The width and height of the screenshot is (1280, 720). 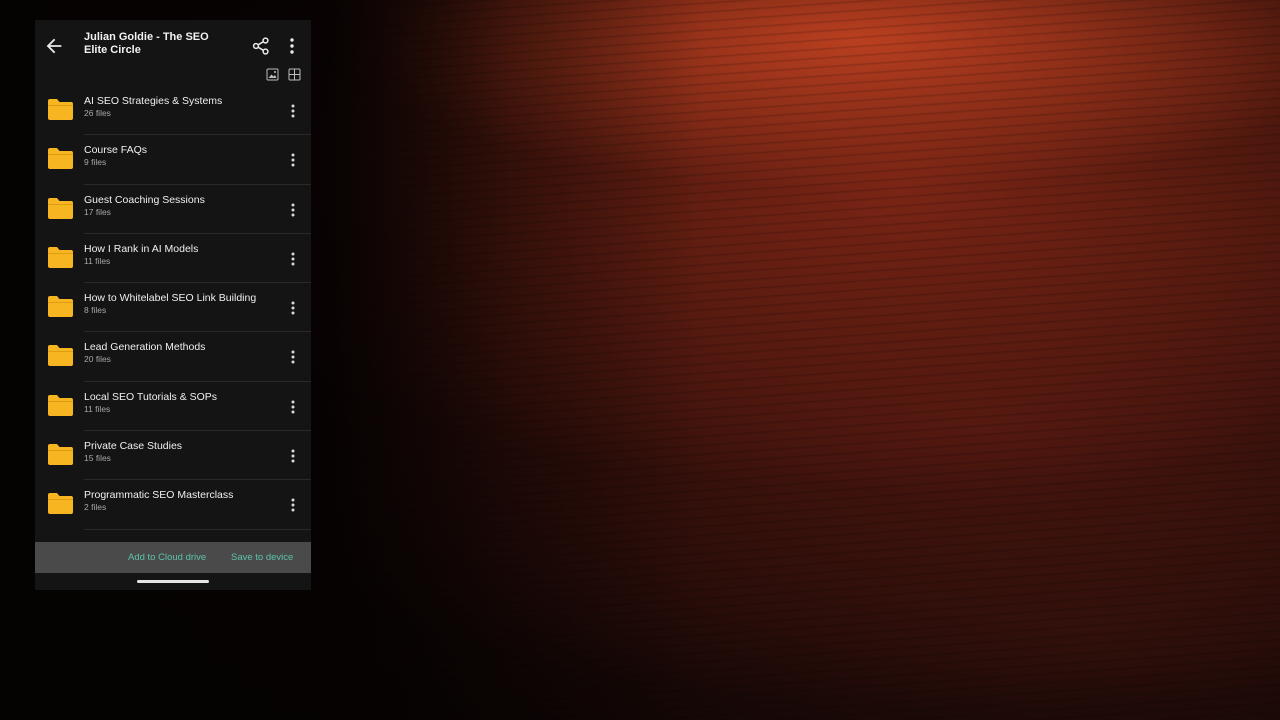 I want to click on folder-name: How I Rank in AI Models, so click(x=141, y=248).